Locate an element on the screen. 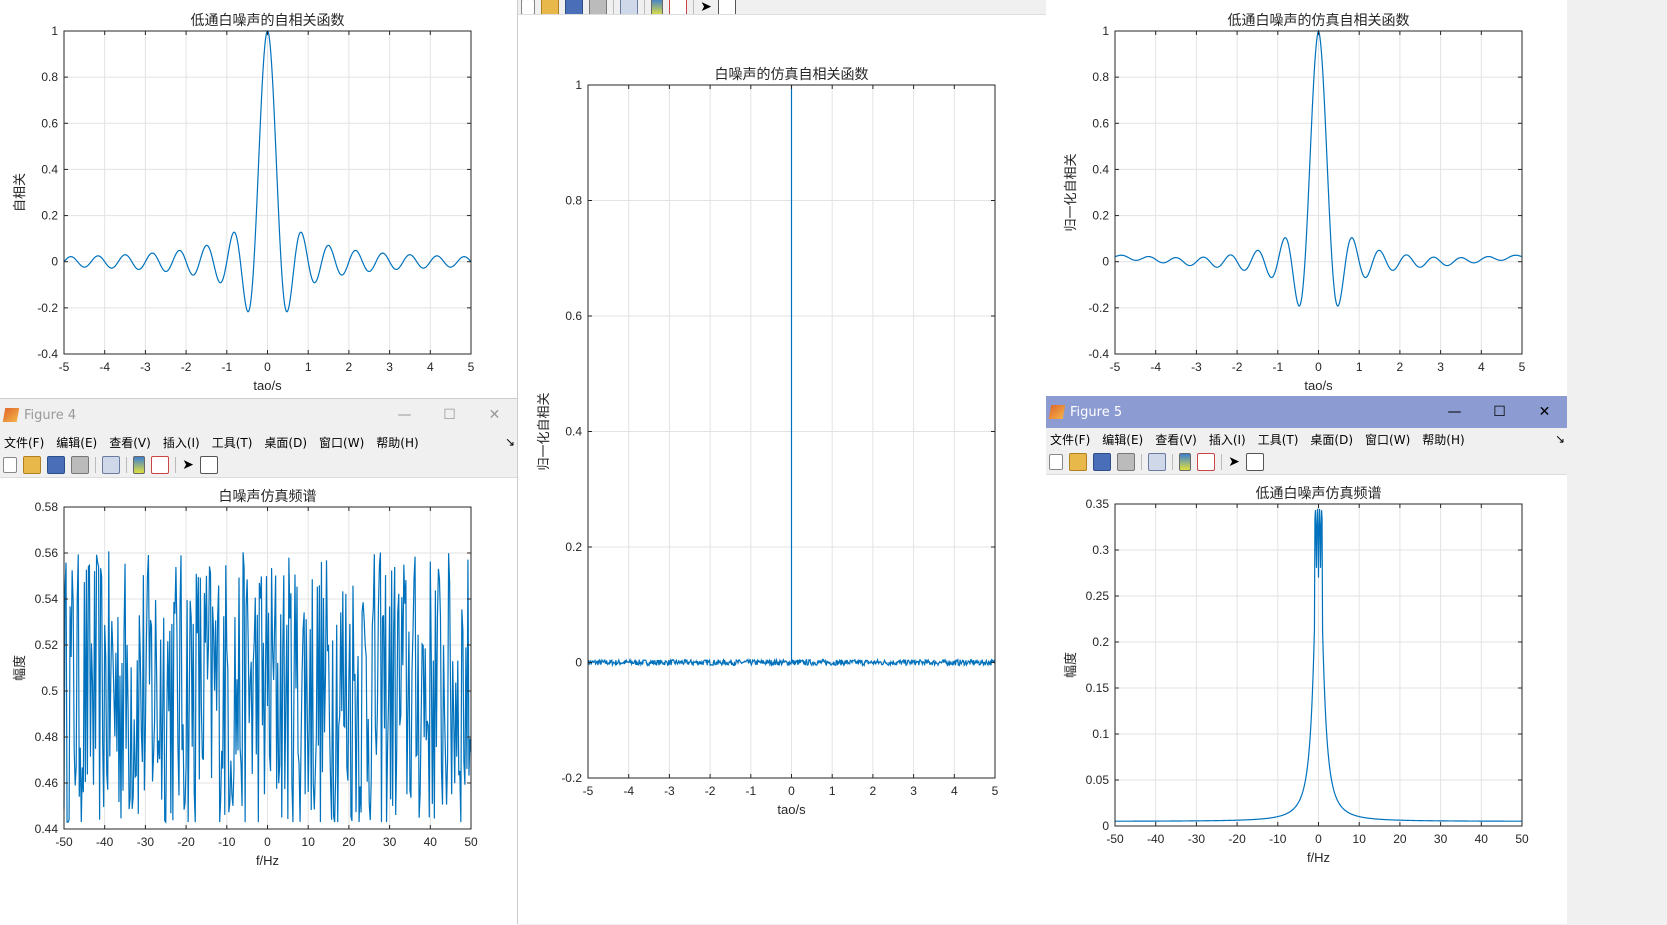  x-tick-label: 3 is located at coordinates (1440, 367).